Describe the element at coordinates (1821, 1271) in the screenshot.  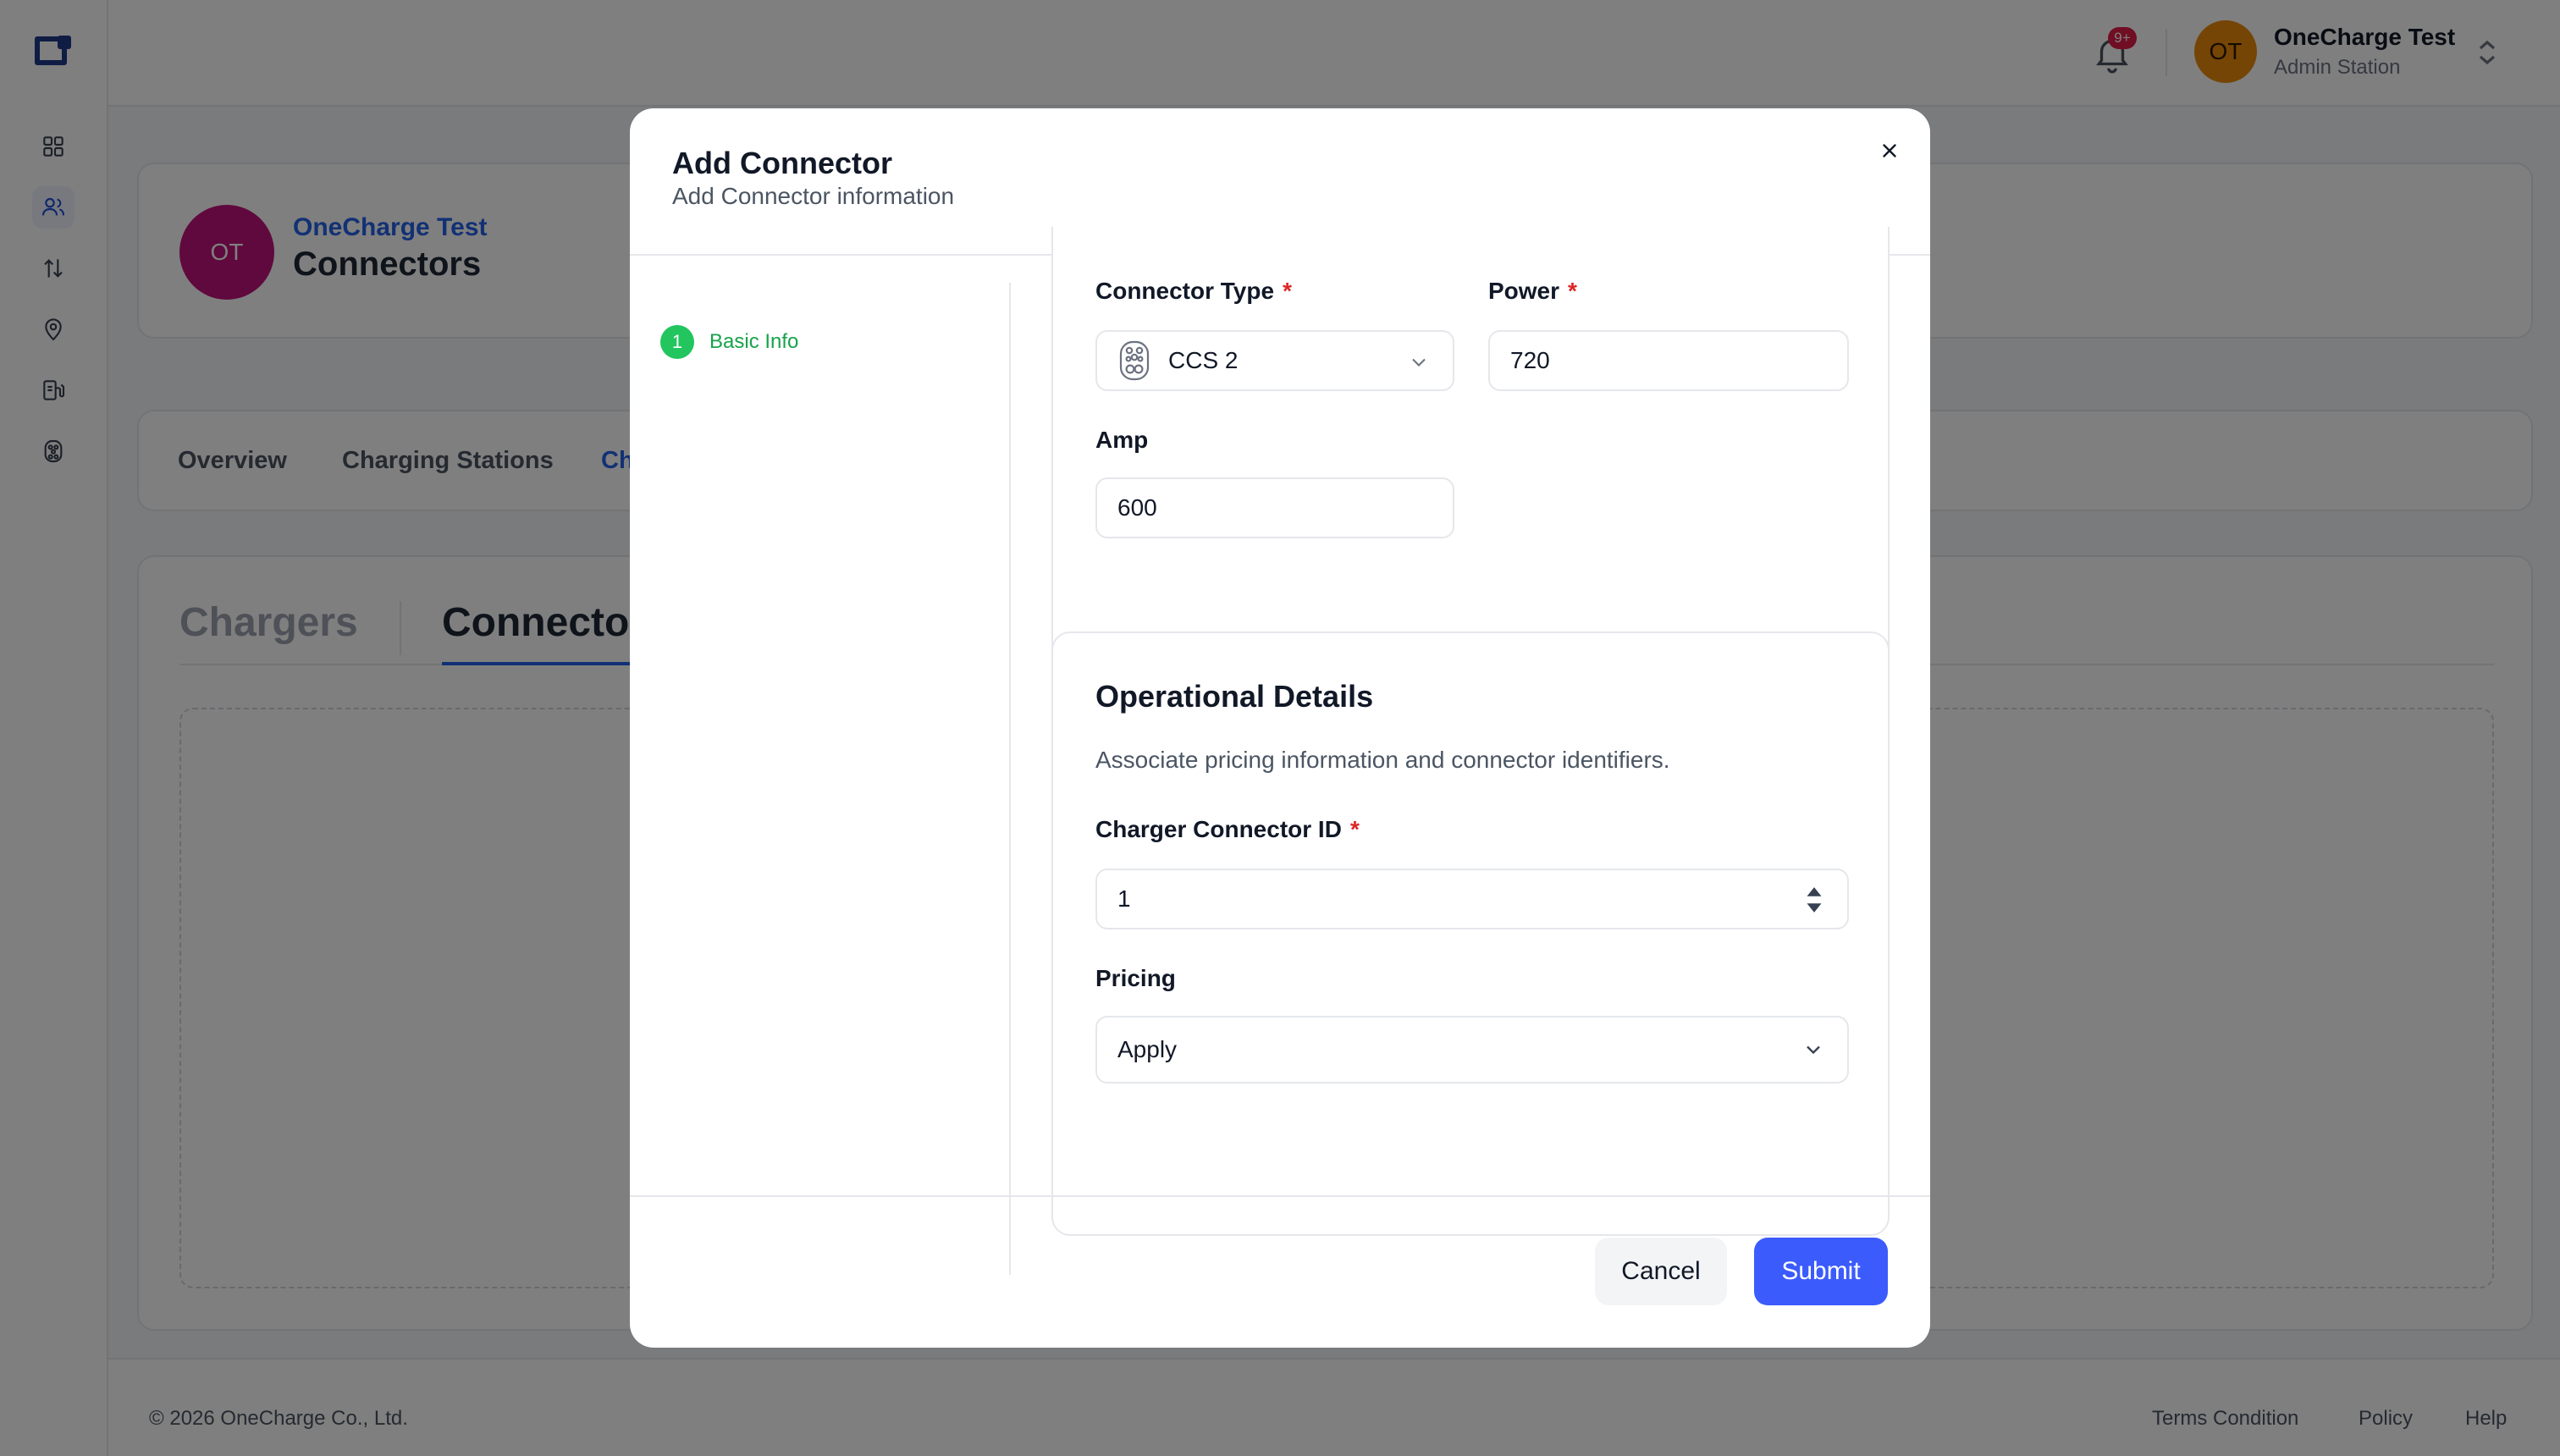
I see `submit-button: Submit` at that location.